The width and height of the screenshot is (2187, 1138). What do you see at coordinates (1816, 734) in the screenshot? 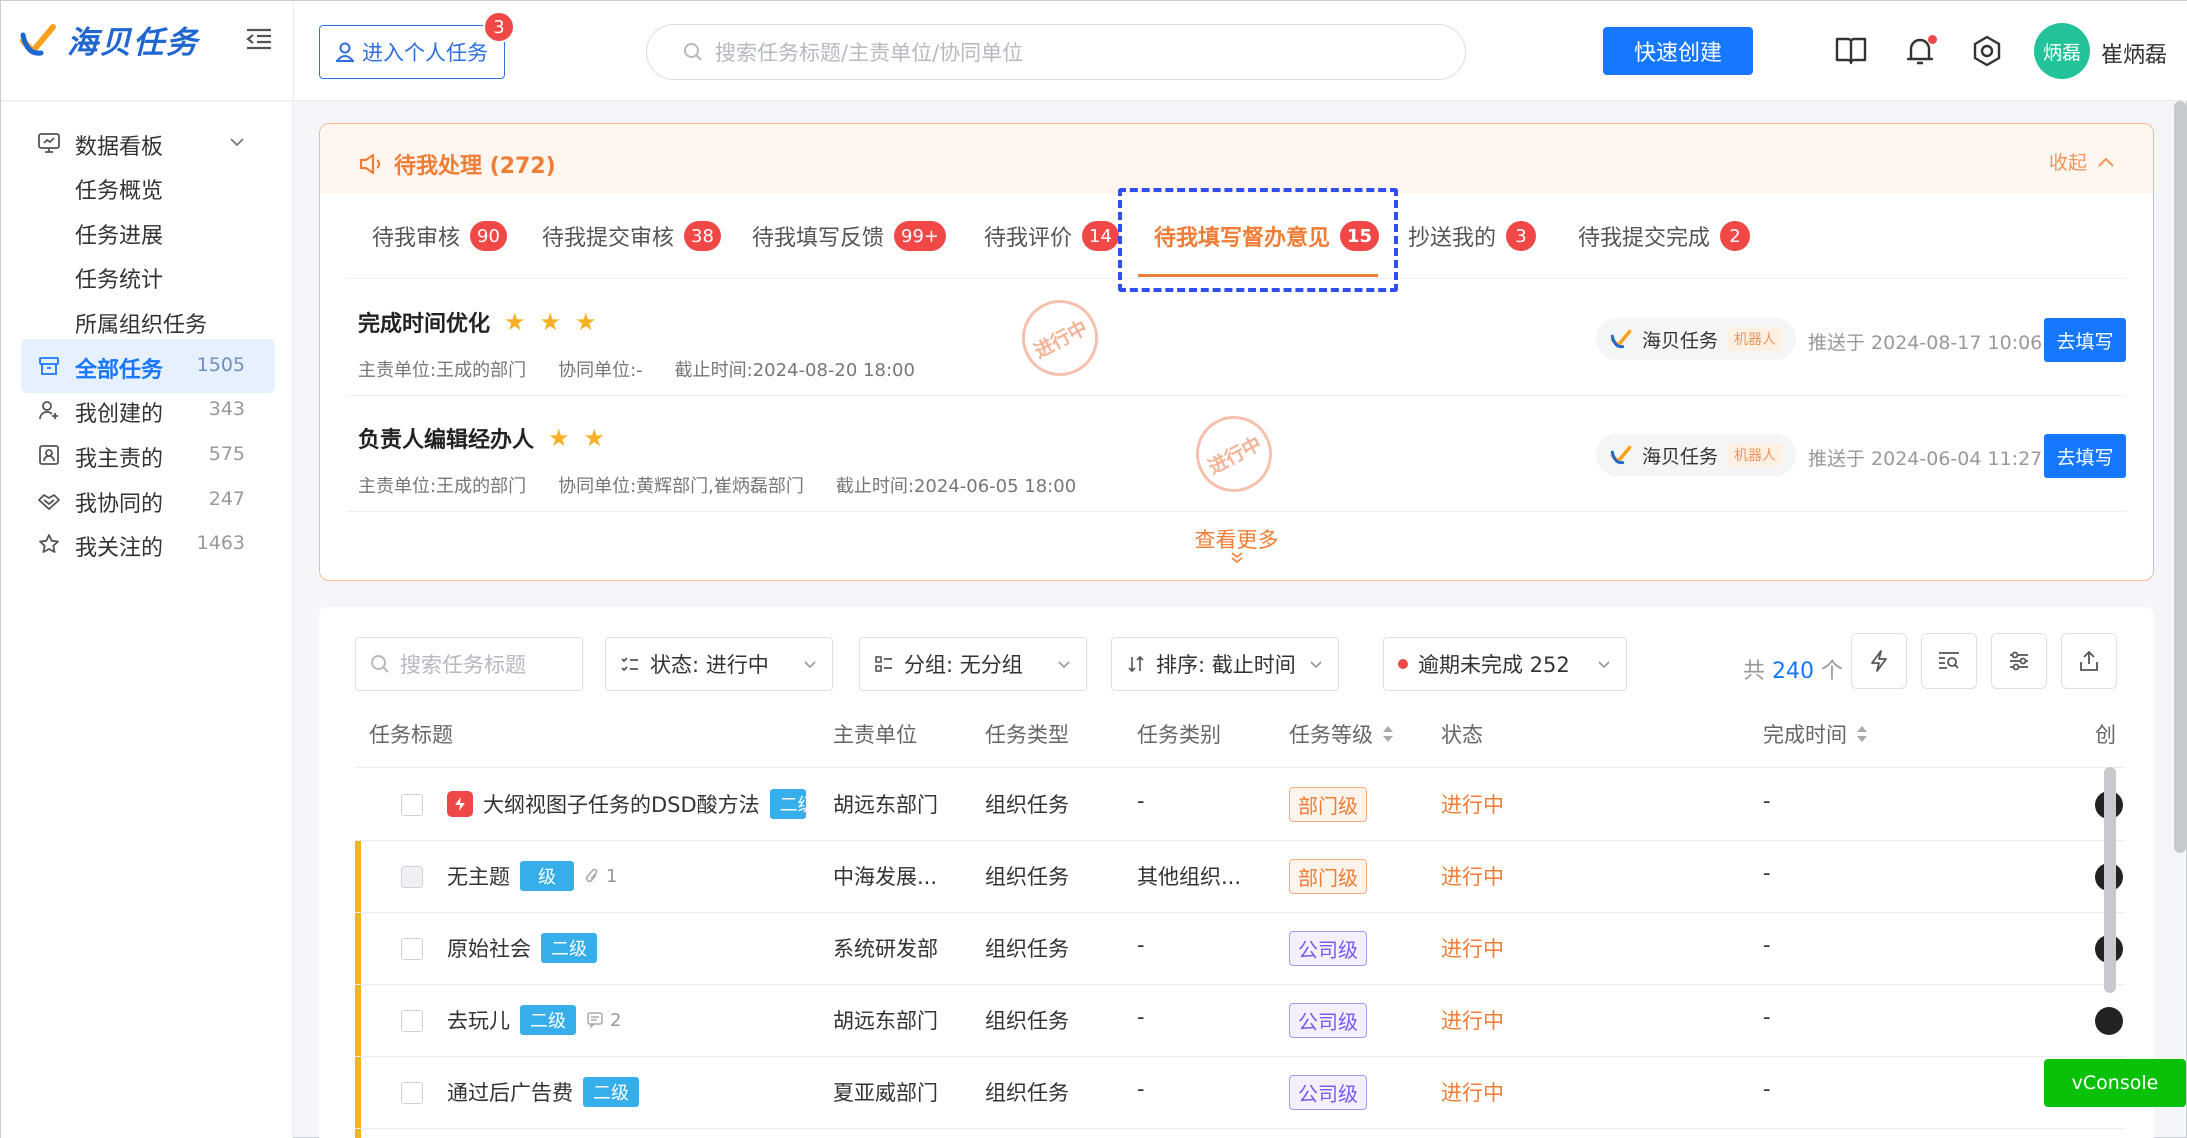
I see `col-header-done-time: 完成时间` at bounding box center [1816, 734].